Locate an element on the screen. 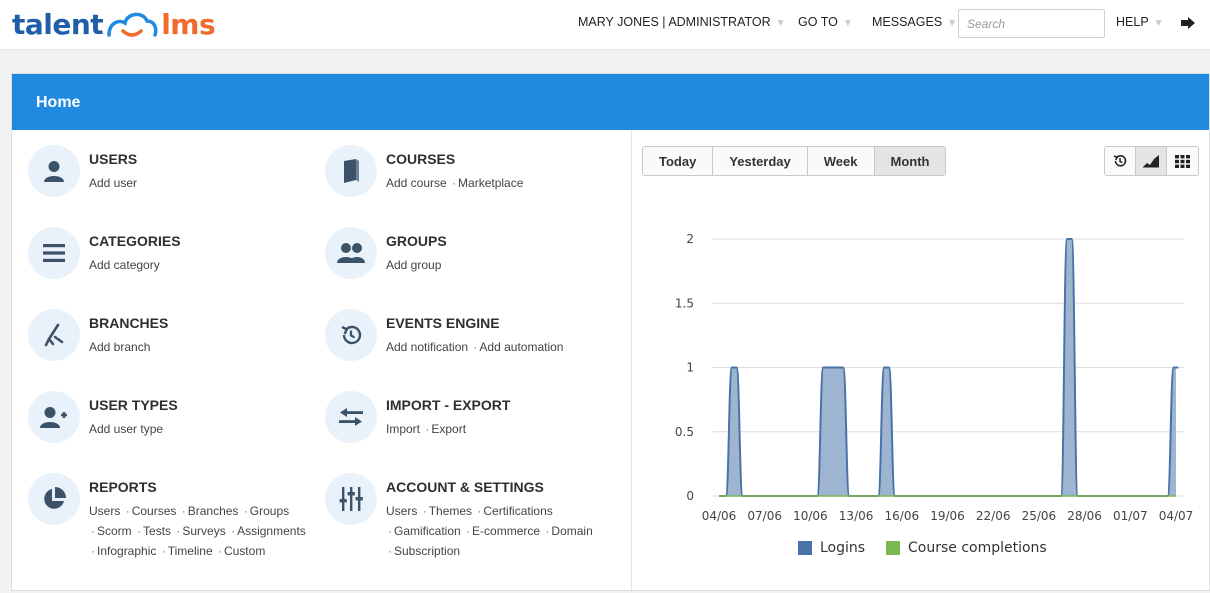 The image size is (1210, 593). swap-icon is located at coordinates (351, 417).